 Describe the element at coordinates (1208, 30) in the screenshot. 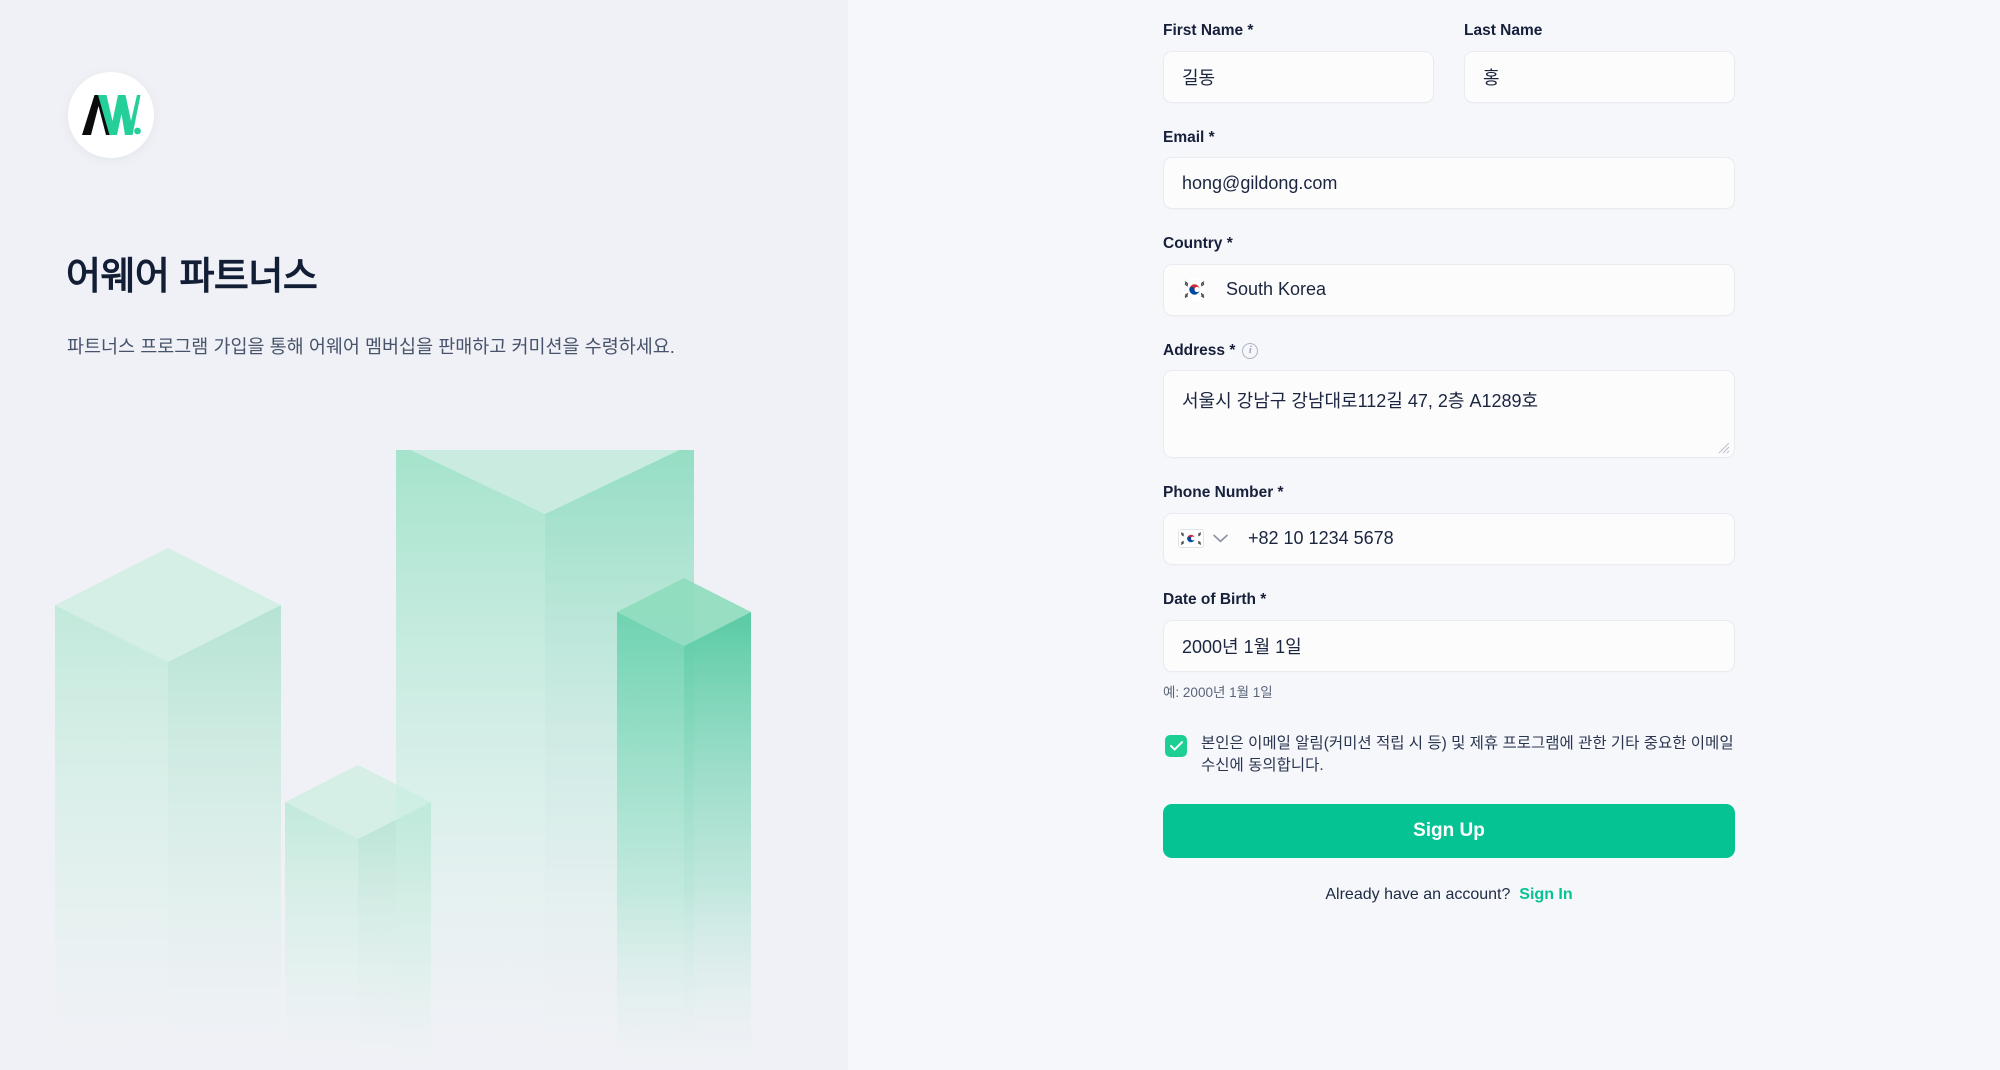

I see `first-name-label: First Name *` at that location.